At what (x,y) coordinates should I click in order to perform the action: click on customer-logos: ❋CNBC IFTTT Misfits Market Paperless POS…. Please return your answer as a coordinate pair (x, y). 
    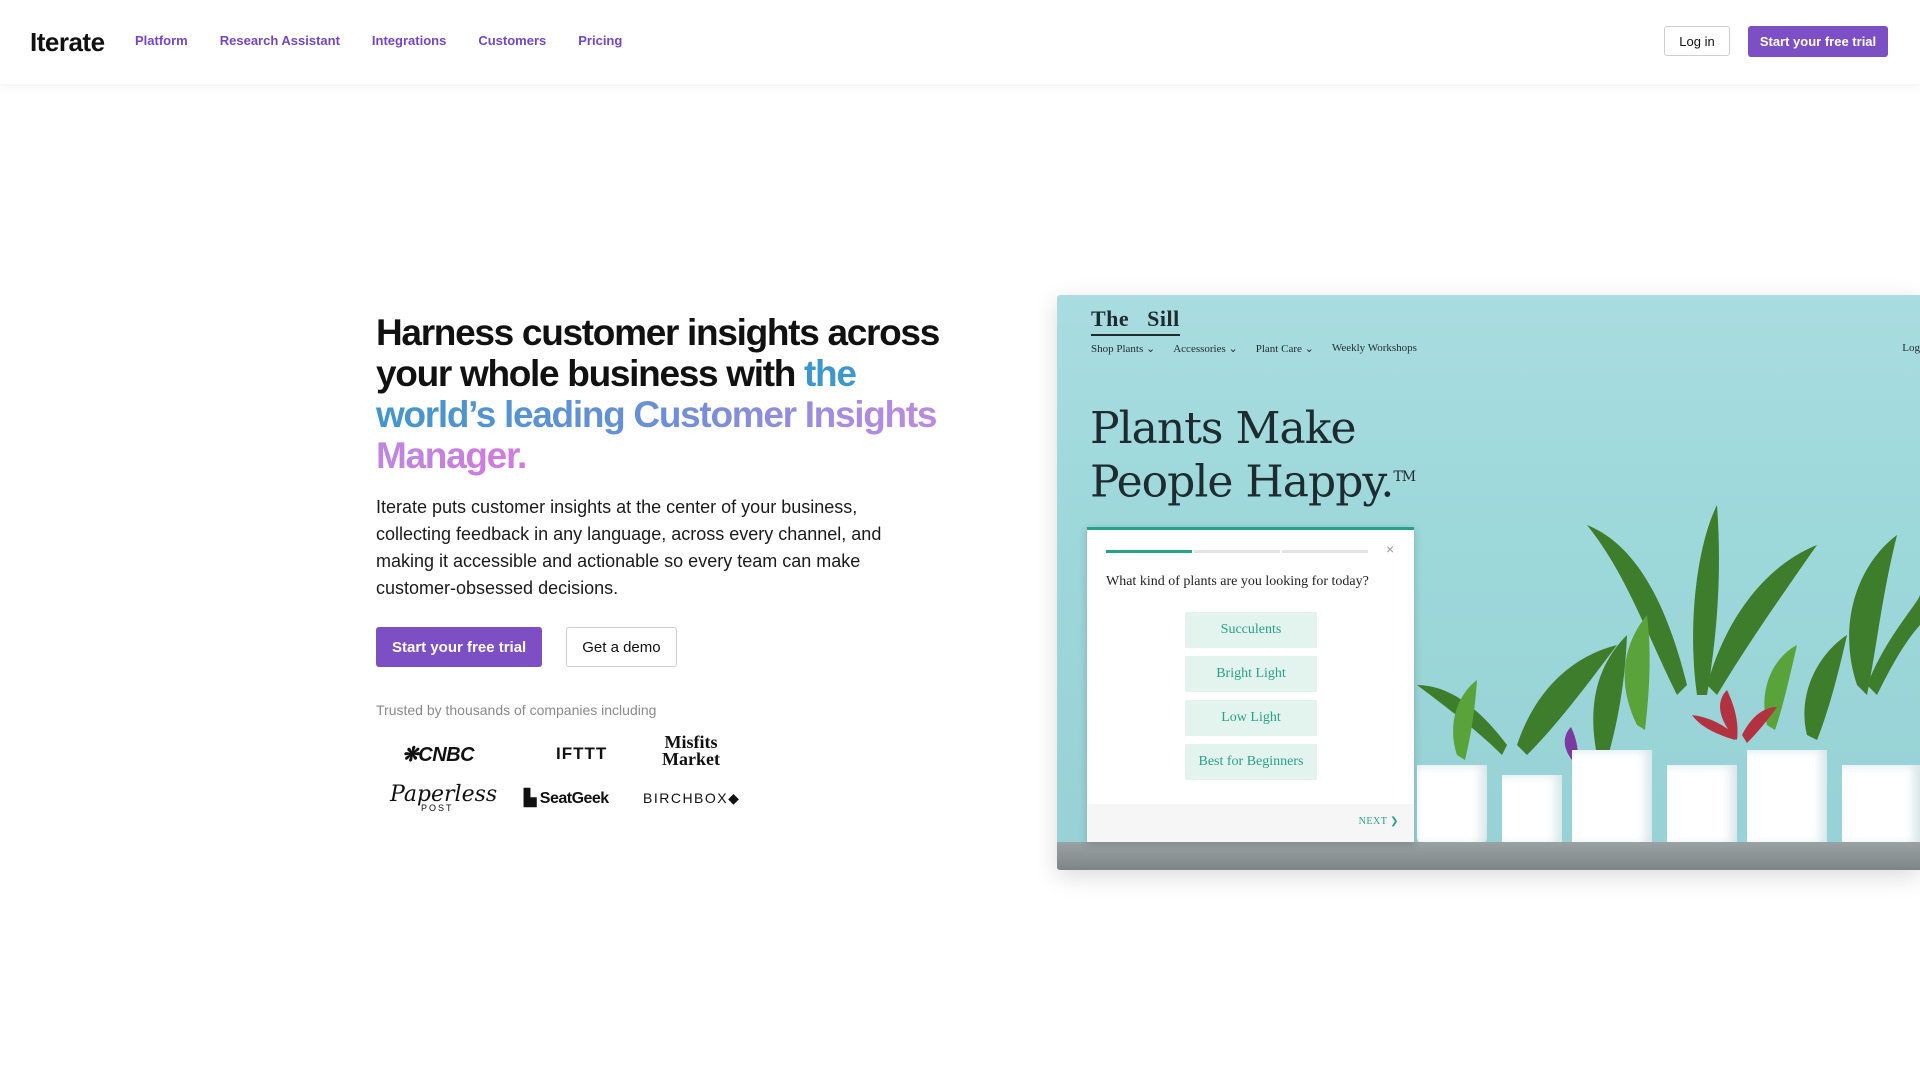
    Looking at the image, I should click on (566, 777).